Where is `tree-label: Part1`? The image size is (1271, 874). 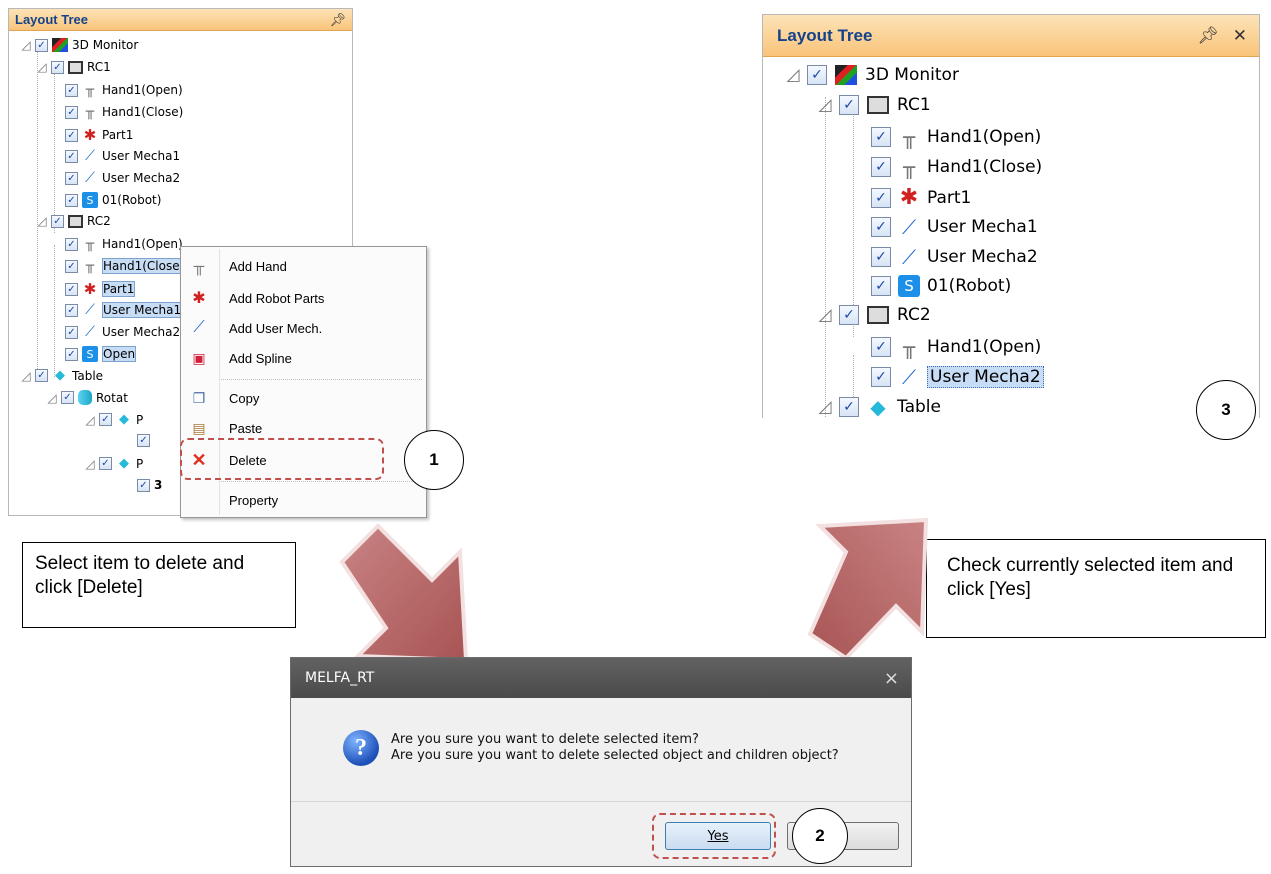 tree-label: Part1 is located at coordinates (949, 197).